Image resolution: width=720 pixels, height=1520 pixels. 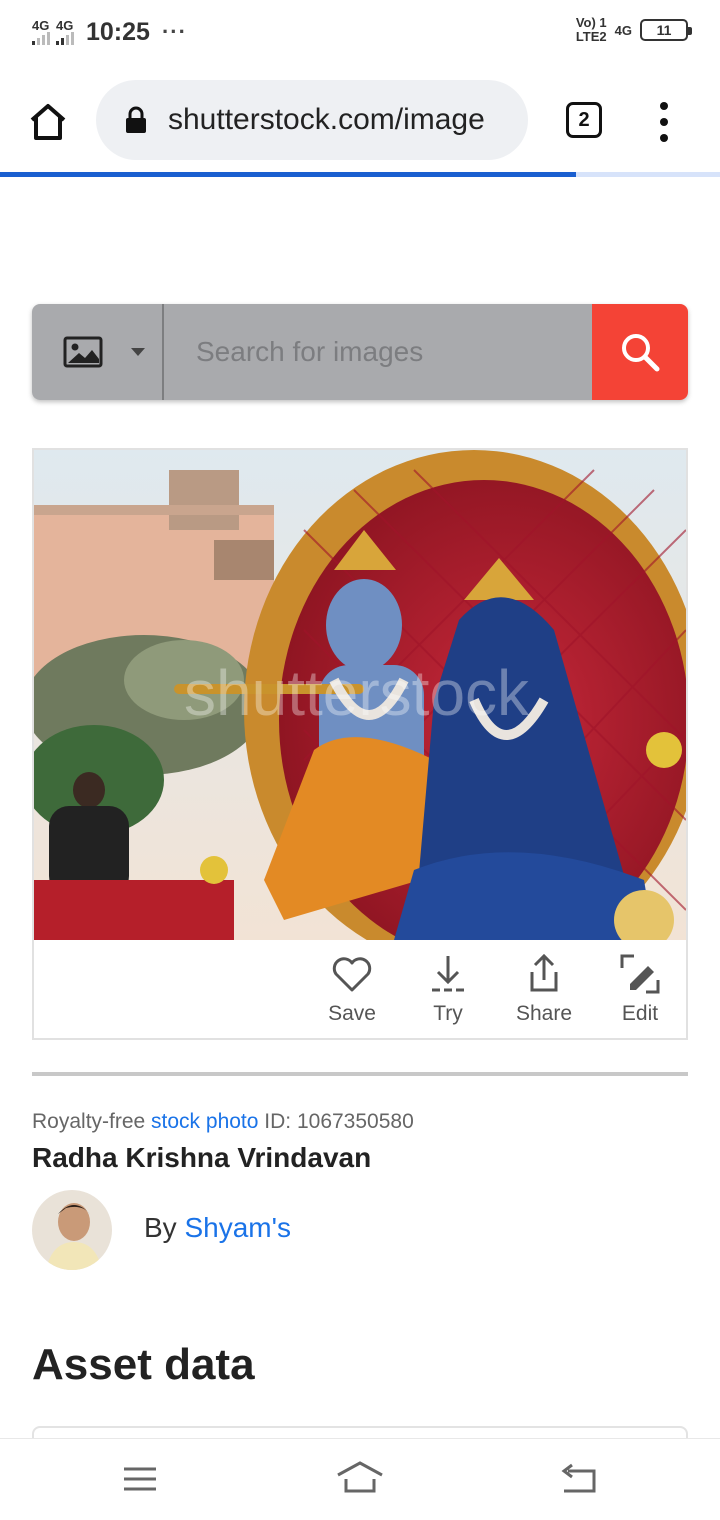 I want to click on back-button, so click(x=580, y=1479).